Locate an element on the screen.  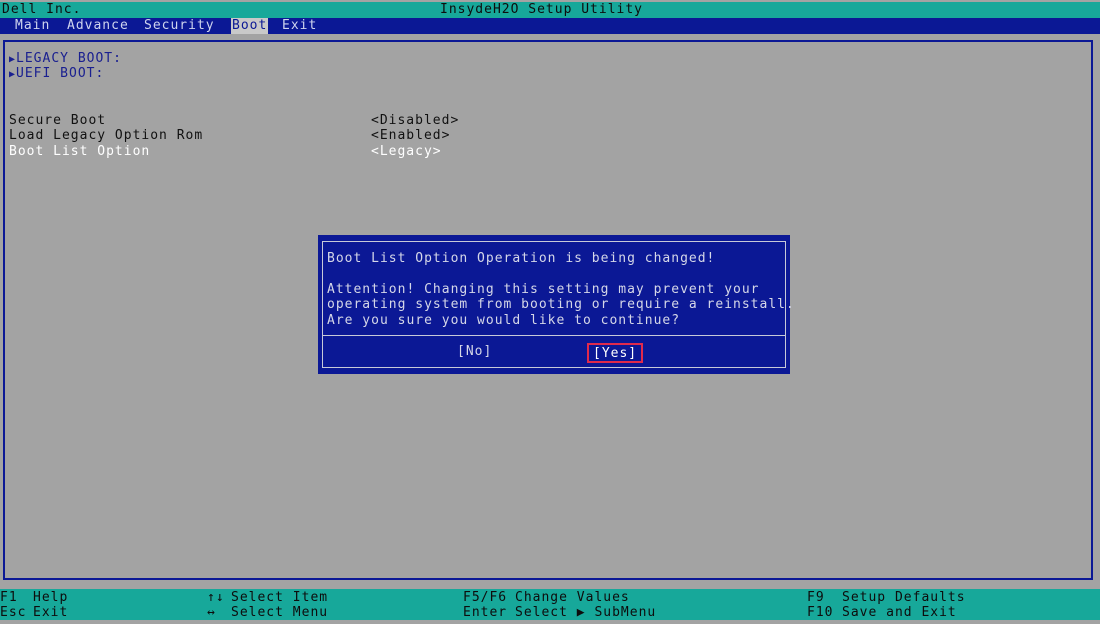
key-left-right-icon: ↔ is located at coordinates (211, 612).